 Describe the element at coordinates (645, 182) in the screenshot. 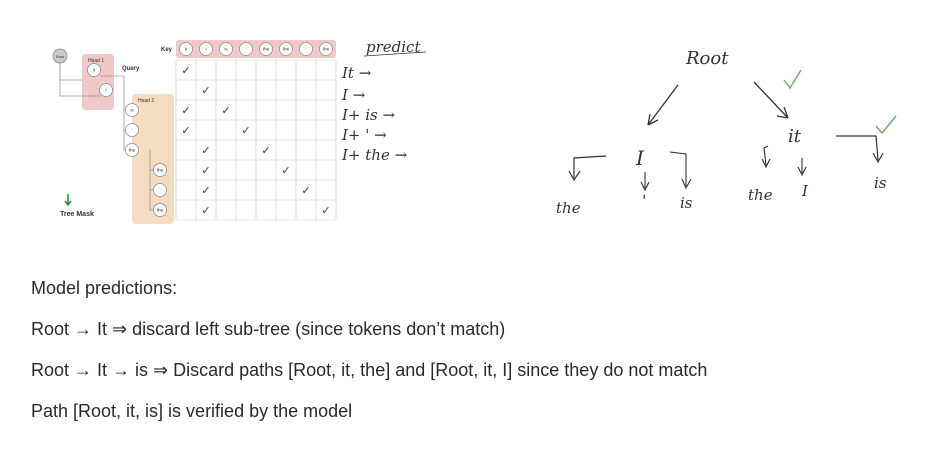

I see `left-mid-leaf-arrow-icon` at that location.